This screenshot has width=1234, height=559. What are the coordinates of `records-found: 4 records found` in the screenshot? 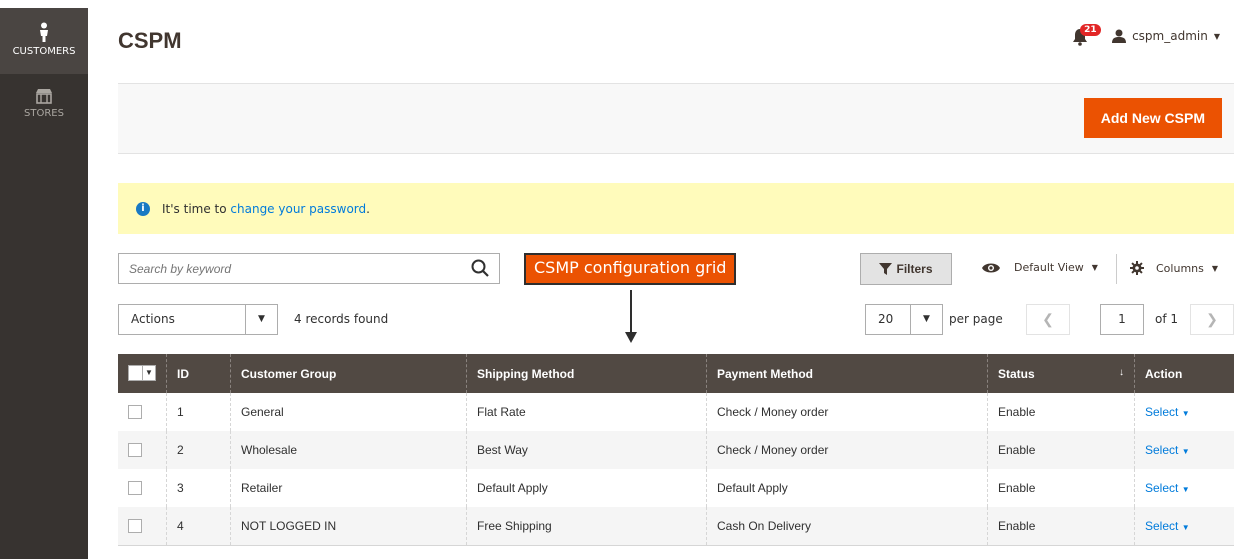 It's located at (341, 319).